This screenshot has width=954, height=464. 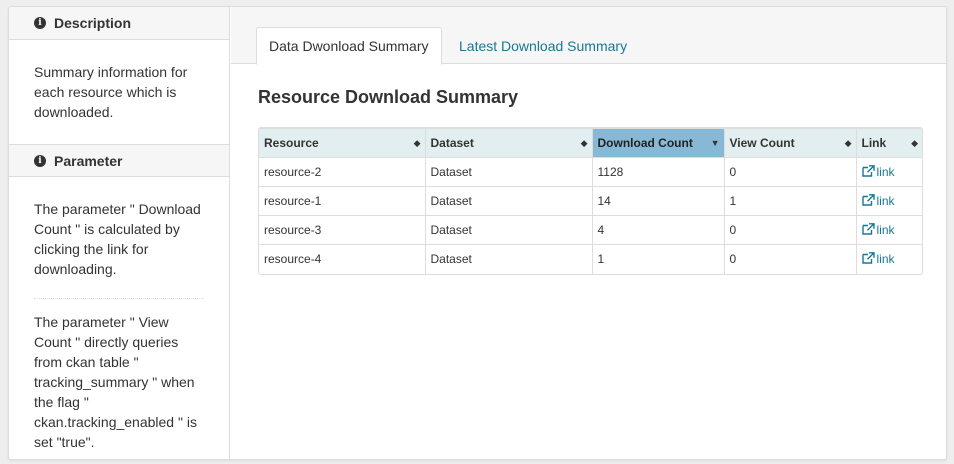 I want to click on column-header-dataset: Dataset ◆, so click(x=509, y=143).